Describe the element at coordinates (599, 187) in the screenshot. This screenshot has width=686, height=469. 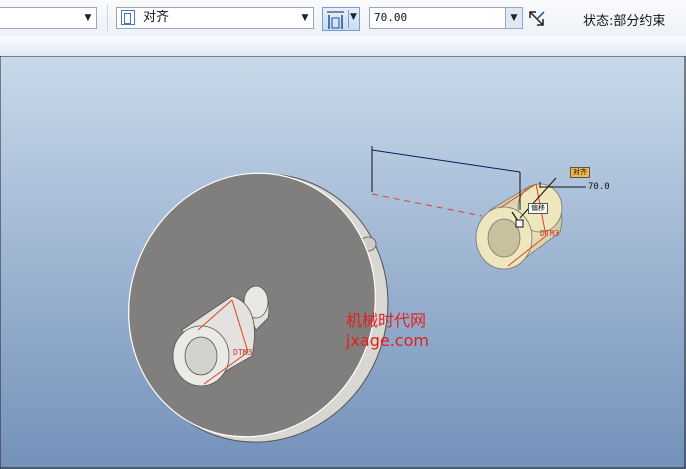
I see `dimension-value-label: 70.0` at that location.